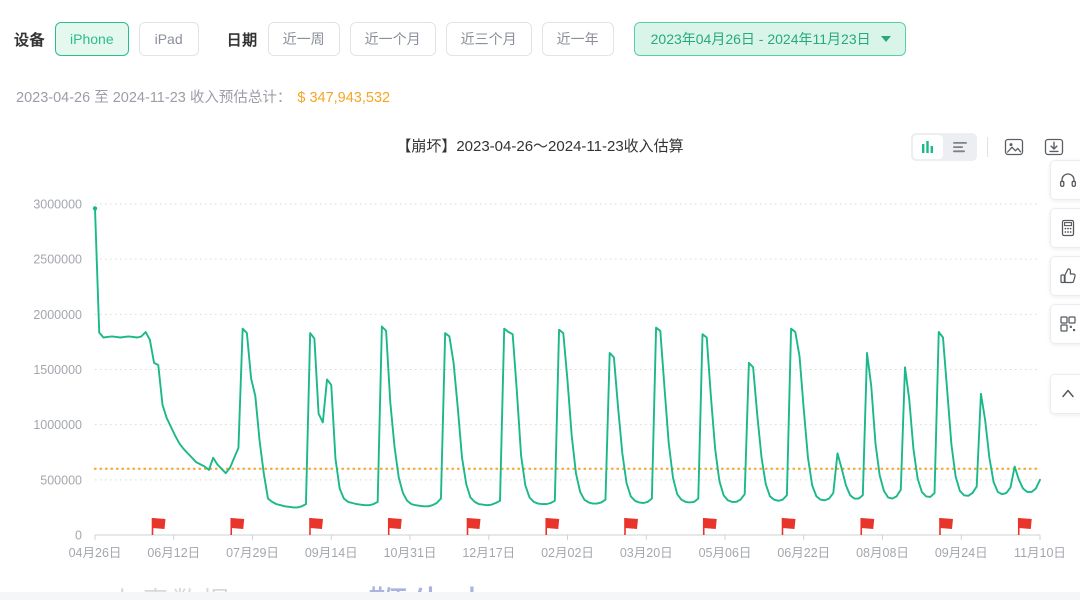 The width and height of the screenshot is (1080, 600). I want to click on svg-text: 05月06日, so click(725, 553).